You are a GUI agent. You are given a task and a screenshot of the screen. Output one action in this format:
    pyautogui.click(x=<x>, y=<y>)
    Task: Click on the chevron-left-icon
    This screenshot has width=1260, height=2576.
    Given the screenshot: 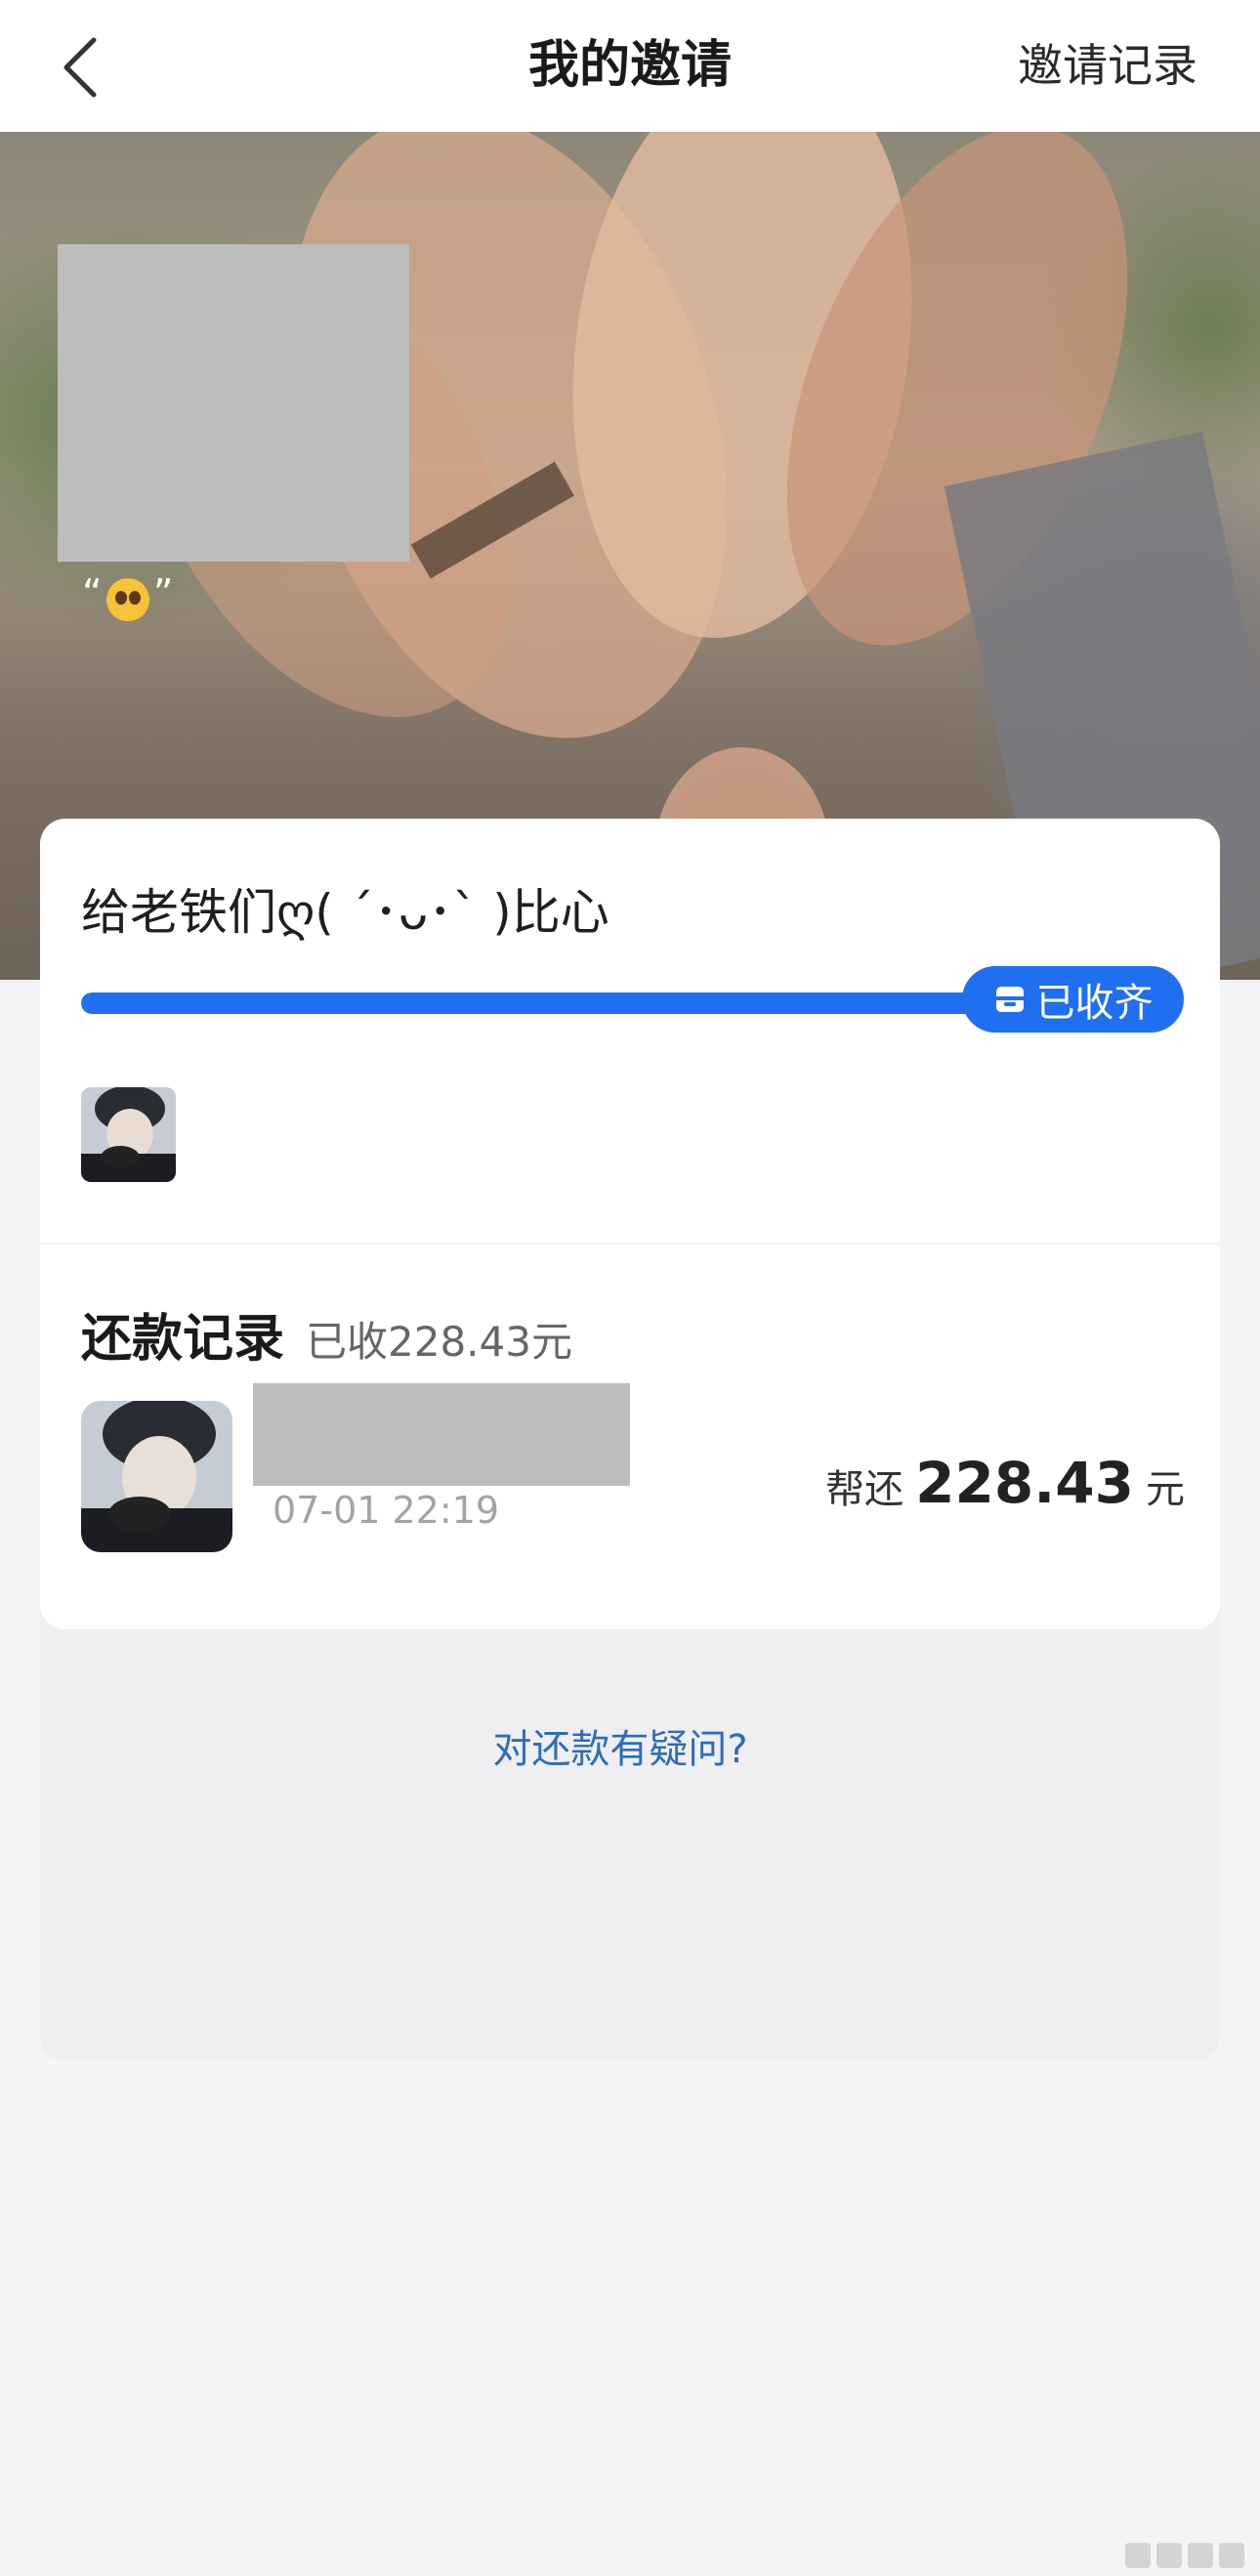 What is the action you would take?
    pyautogui.click(x=80, y=67)
    